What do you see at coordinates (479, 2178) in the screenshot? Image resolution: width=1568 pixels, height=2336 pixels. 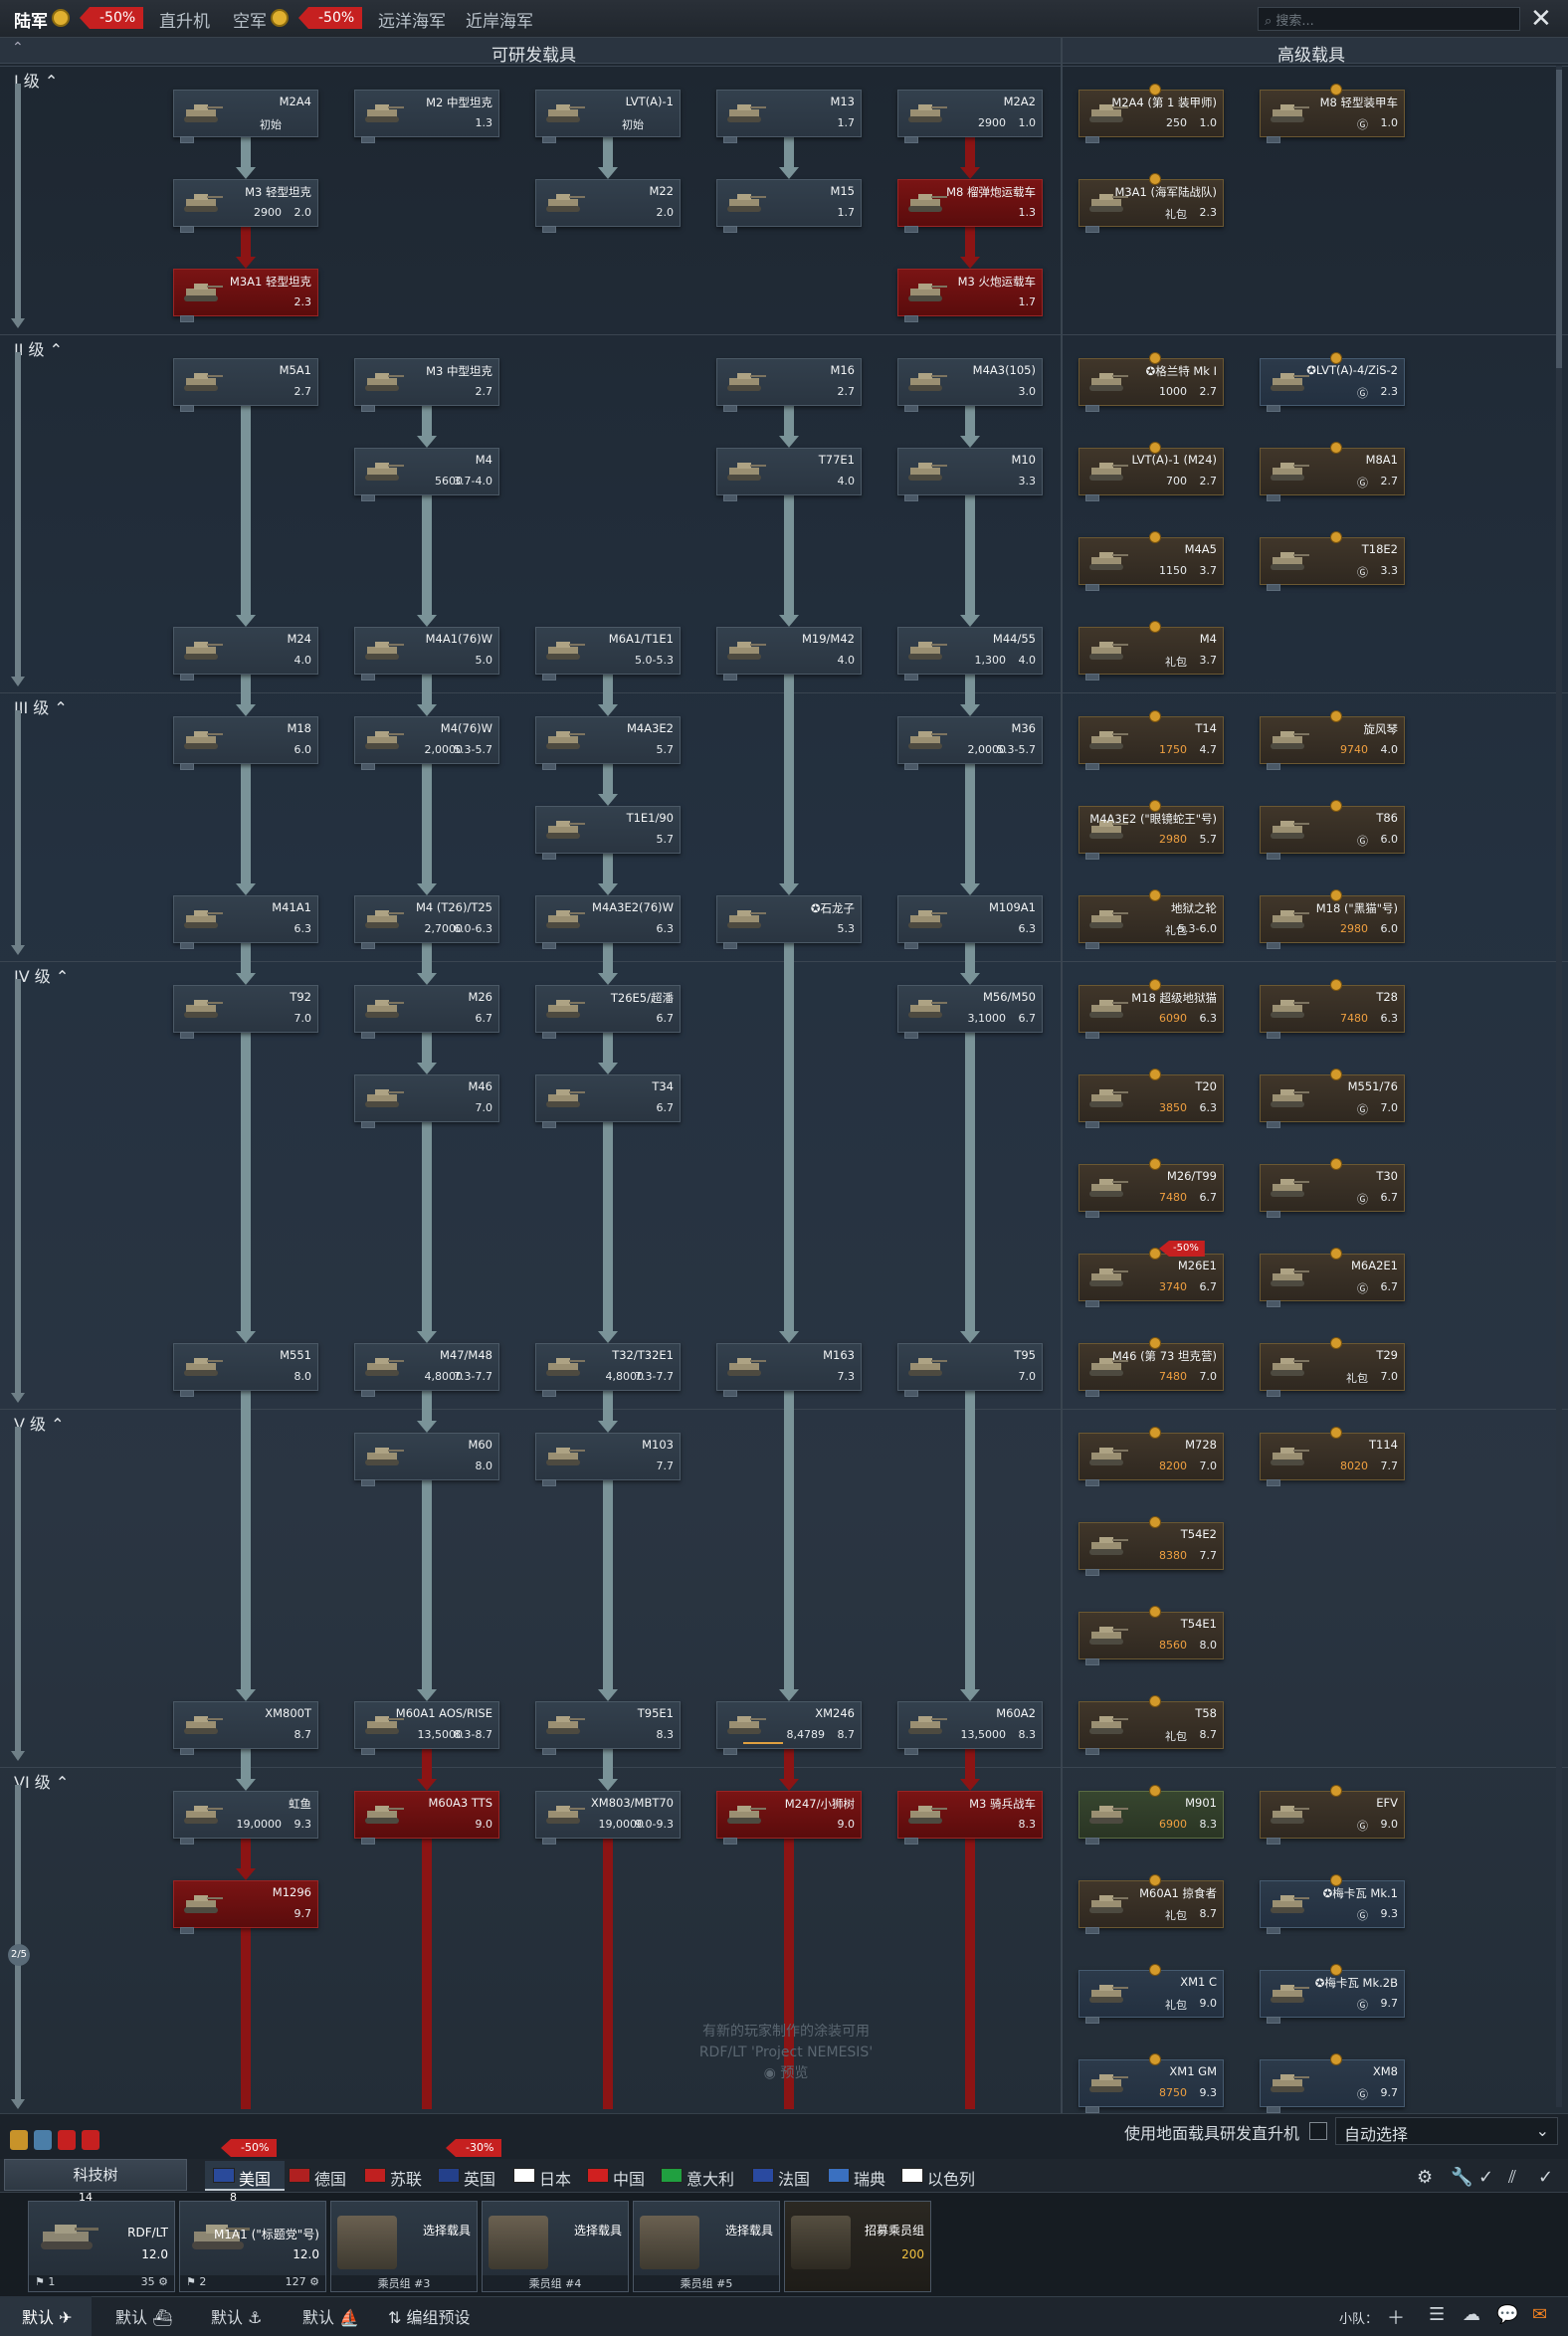 I see `nation-tab: 英国` at bounding box center [479, 2178].